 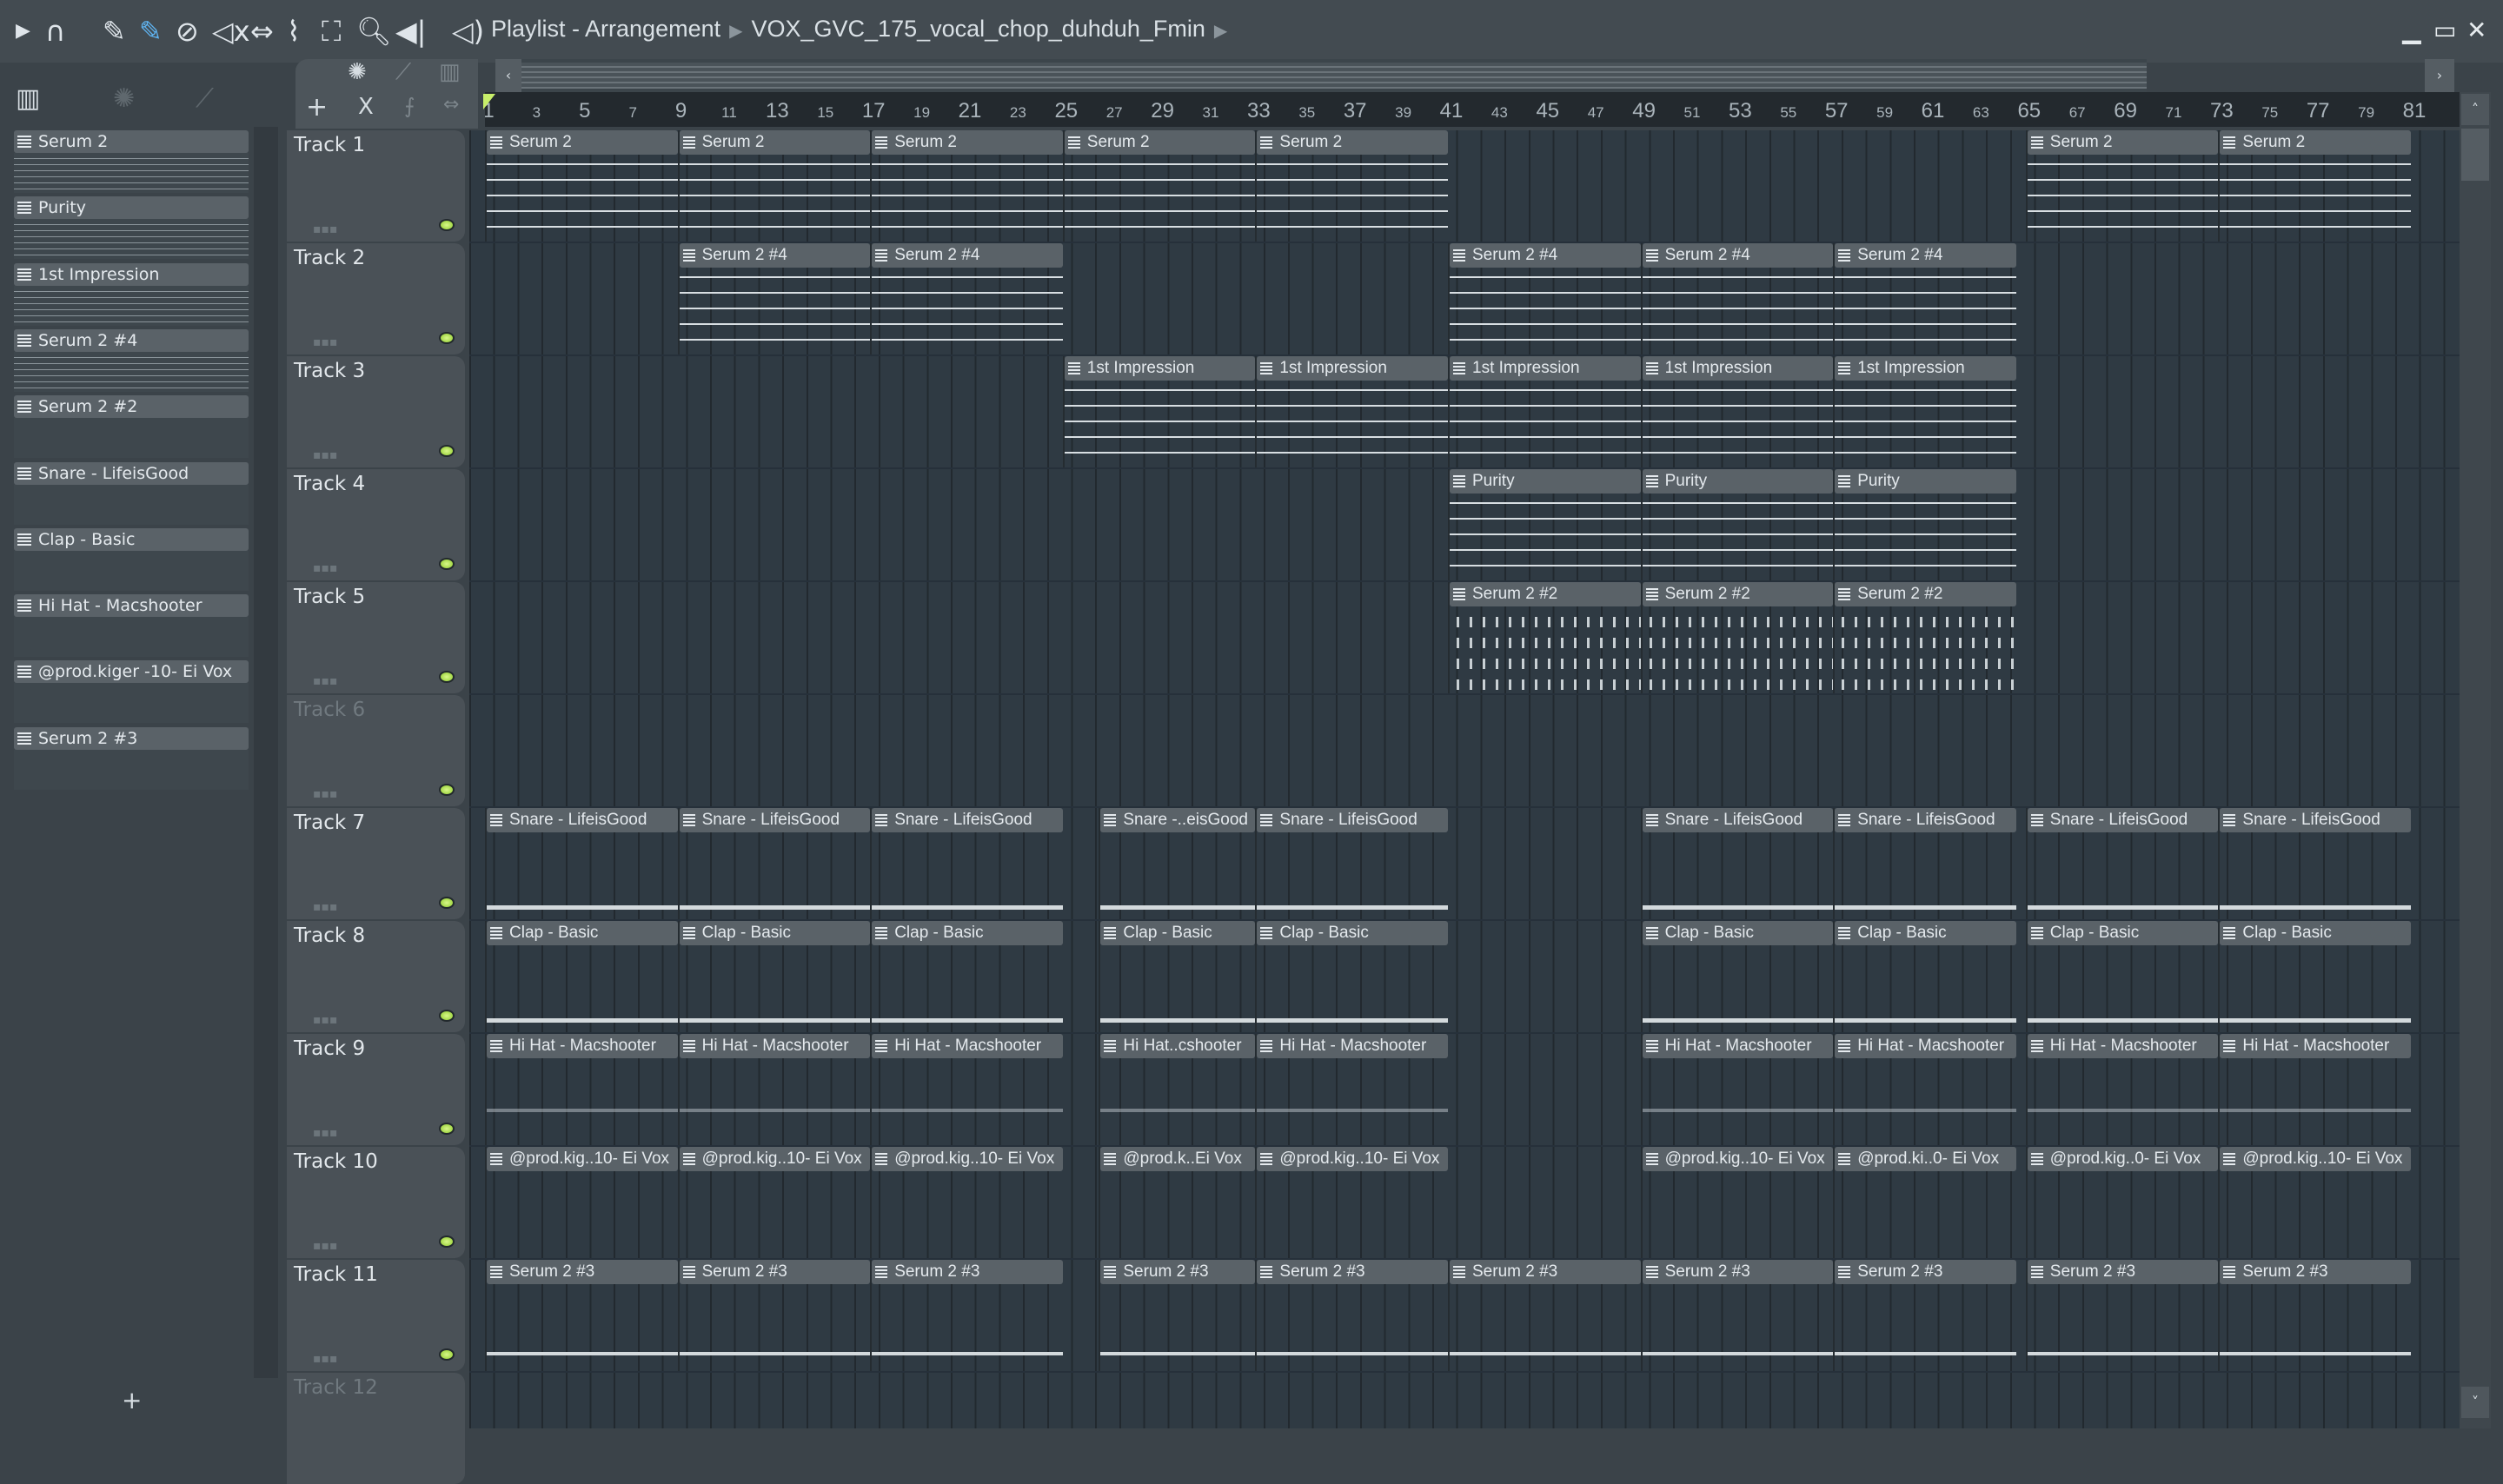 I want to click on menu-arrow-icon: ▶, so click(x=23, y=31).